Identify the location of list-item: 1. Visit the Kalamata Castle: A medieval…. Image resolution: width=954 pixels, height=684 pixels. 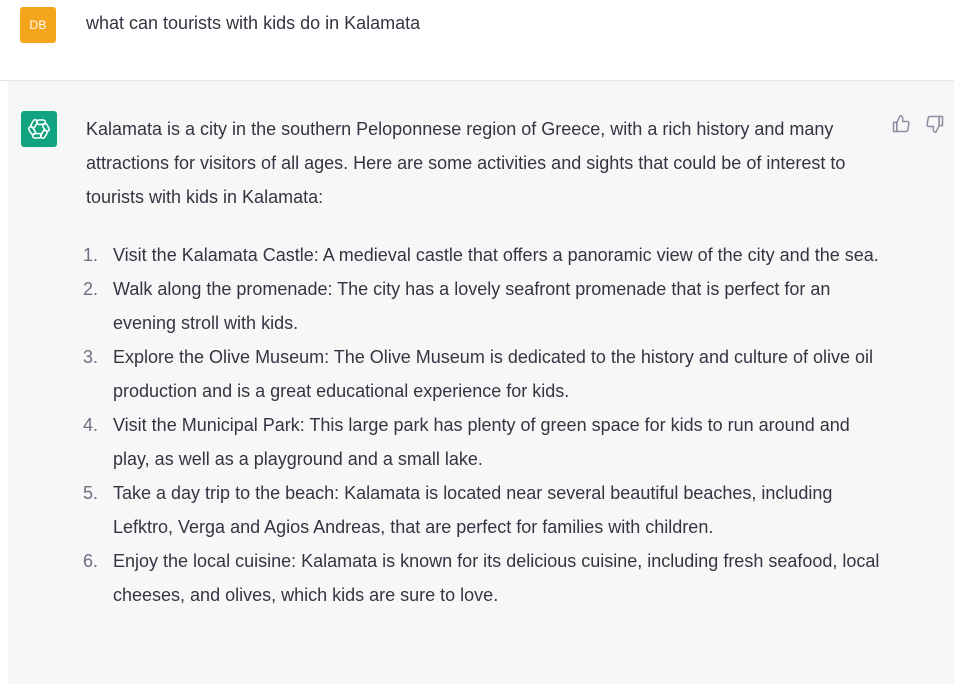
(484, 255).